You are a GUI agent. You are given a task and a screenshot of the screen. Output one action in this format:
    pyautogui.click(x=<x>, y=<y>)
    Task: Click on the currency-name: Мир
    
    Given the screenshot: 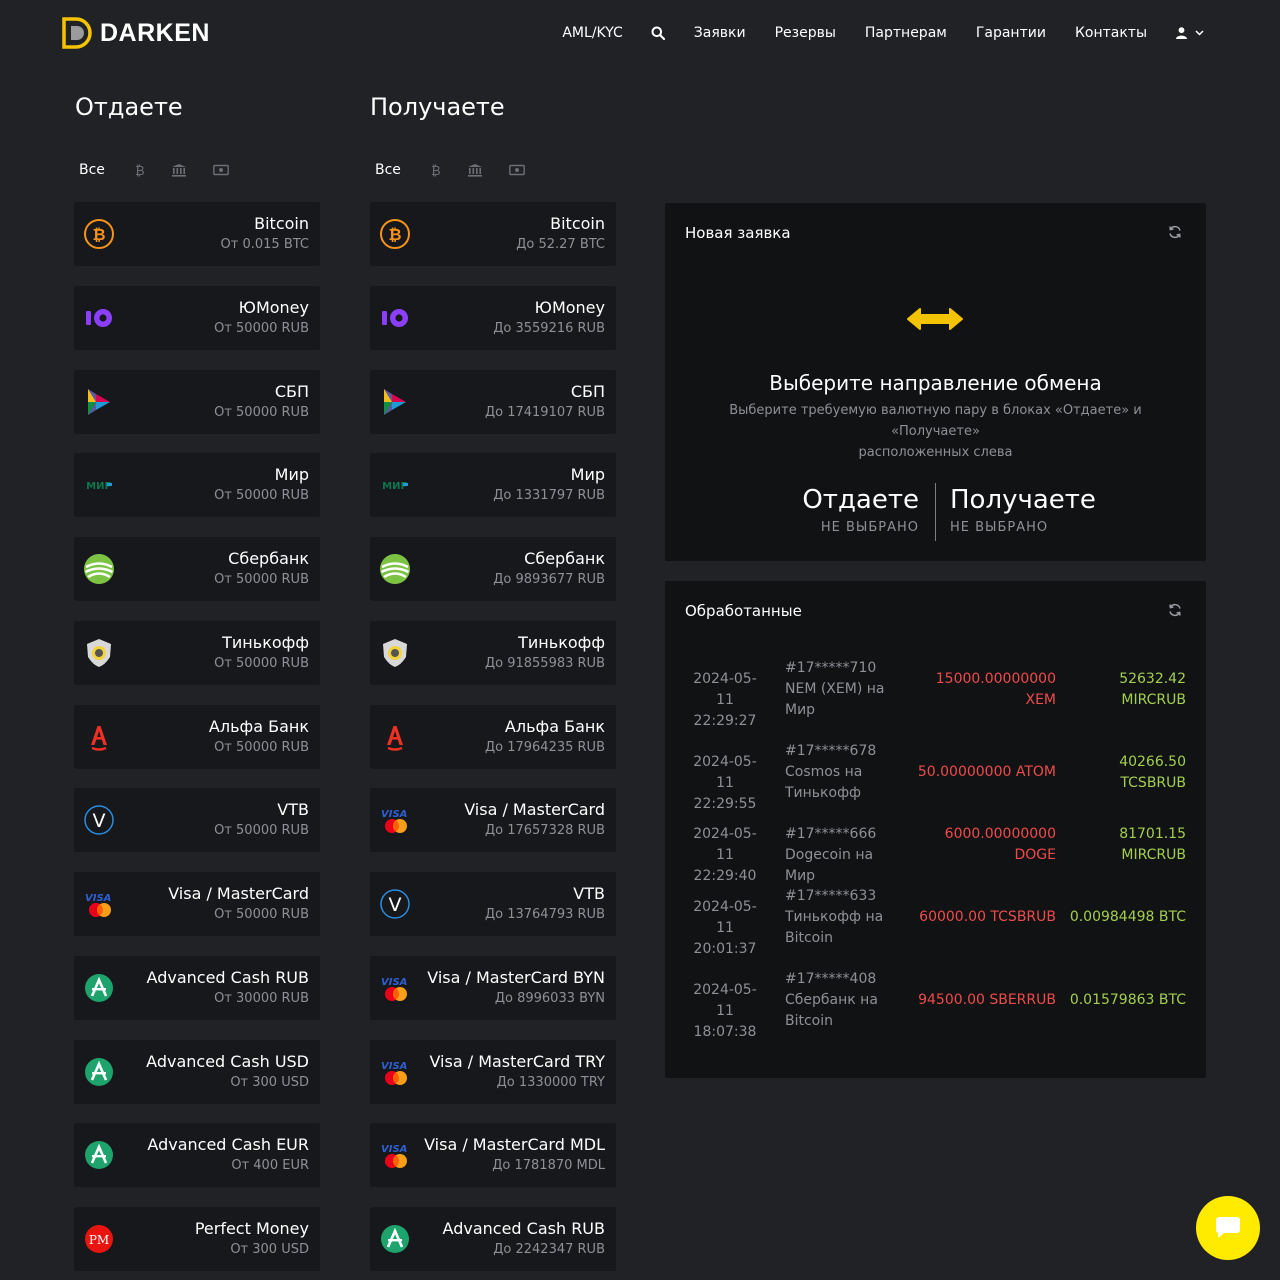 What is the action you would take?
    pyautogui.click(x=291, y=475)
    